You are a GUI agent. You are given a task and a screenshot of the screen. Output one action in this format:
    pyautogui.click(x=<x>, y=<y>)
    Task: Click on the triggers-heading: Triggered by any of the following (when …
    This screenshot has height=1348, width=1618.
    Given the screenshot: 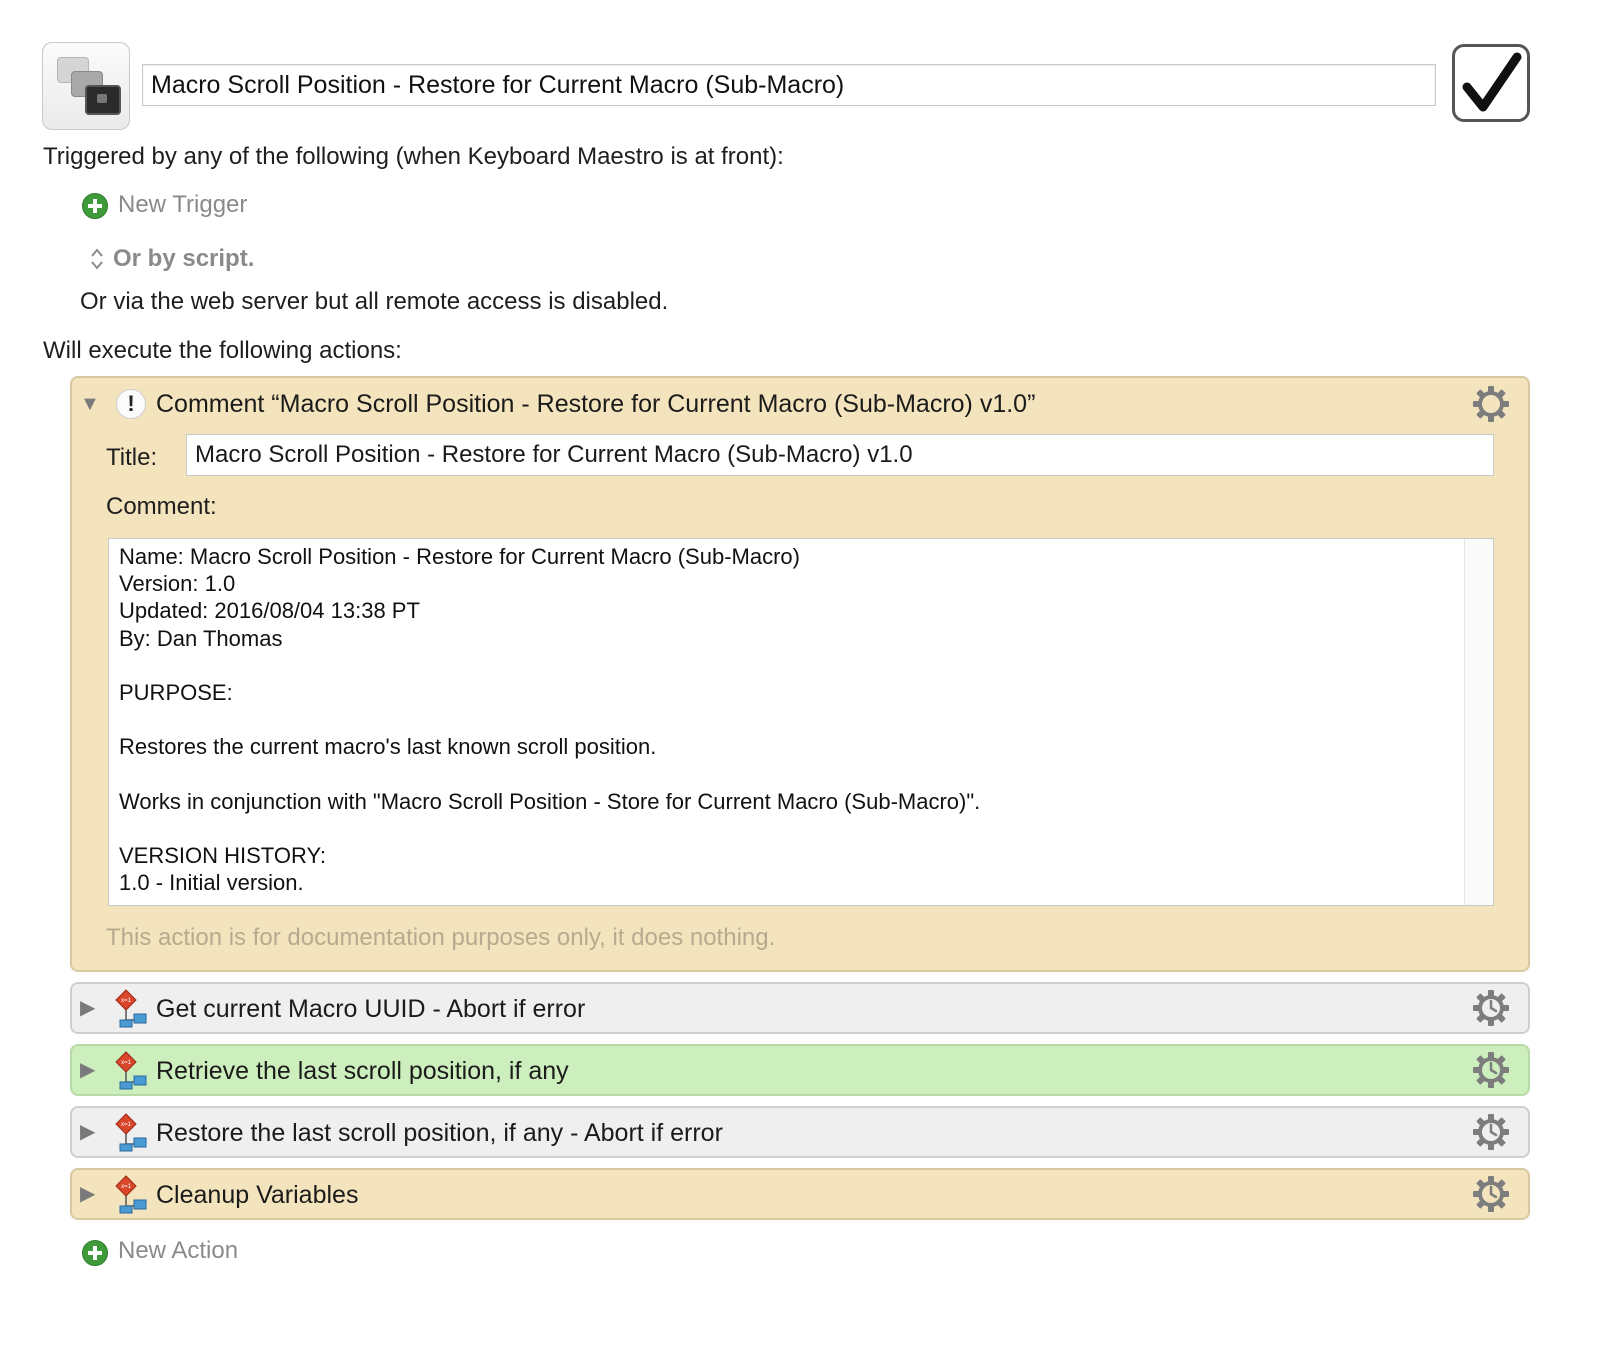 What is the action you would take?
    pyautogui.click(x=413, y=156)
    